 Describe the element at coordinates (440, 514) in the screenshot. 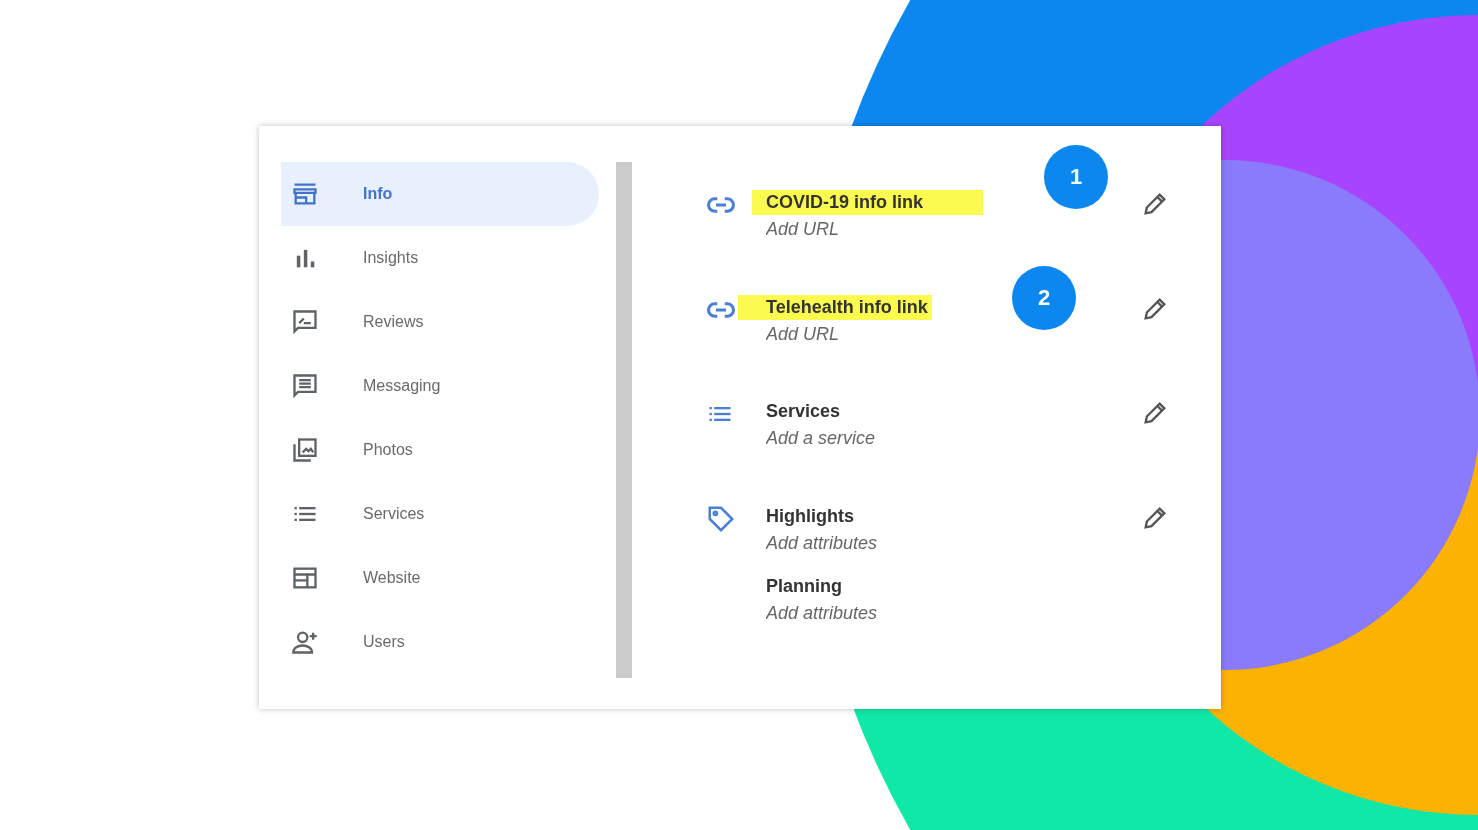

I see `sidebar-item: Services` at that location.